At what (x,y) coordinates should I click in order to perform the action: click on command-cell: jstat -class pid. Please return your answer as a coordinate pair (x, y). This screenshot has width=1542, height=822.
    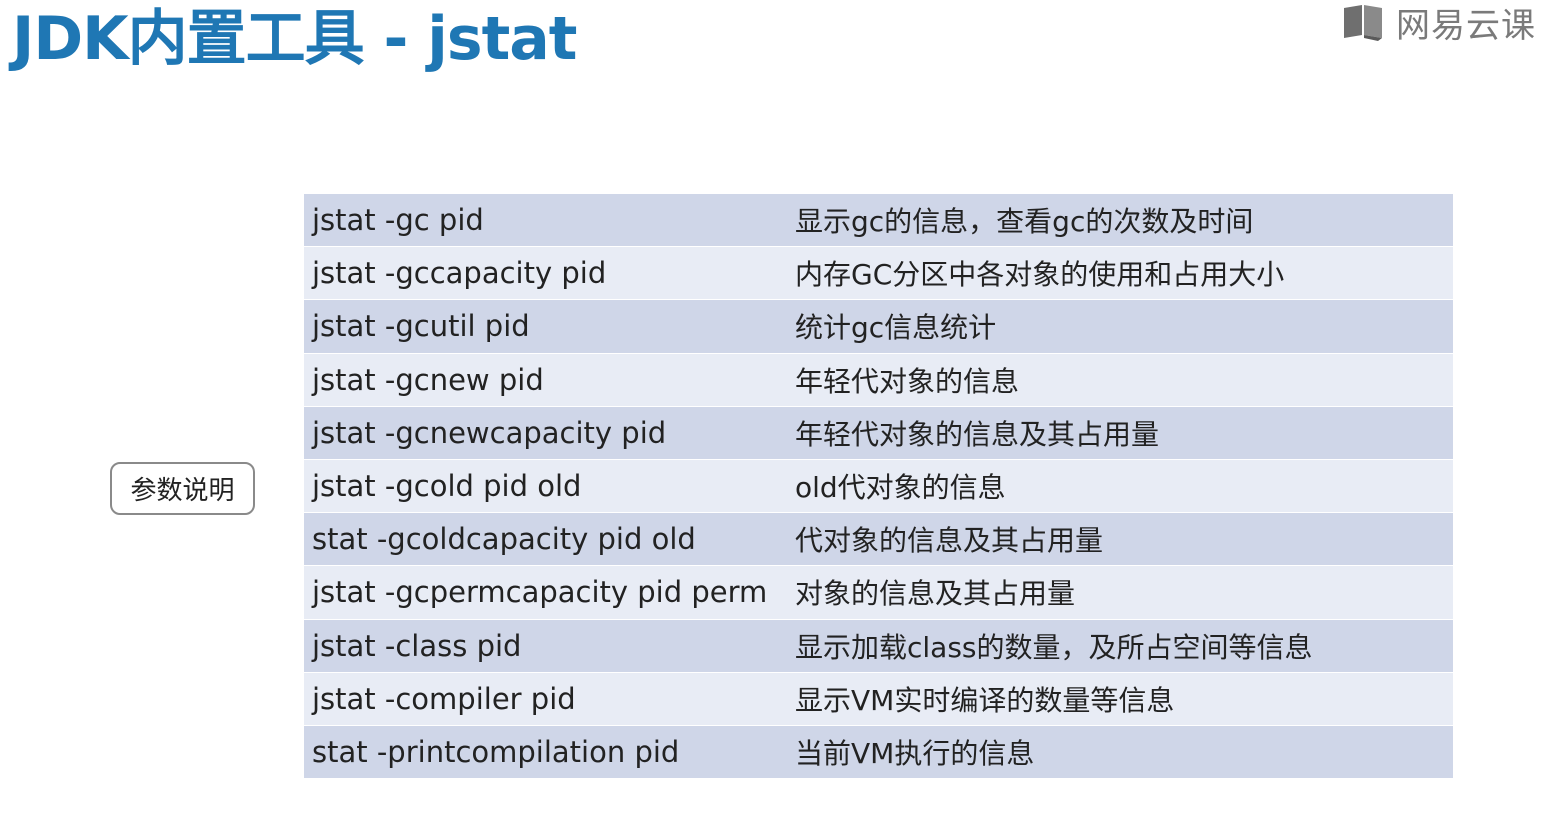
    Looking at the image, I should click on (417, 645).